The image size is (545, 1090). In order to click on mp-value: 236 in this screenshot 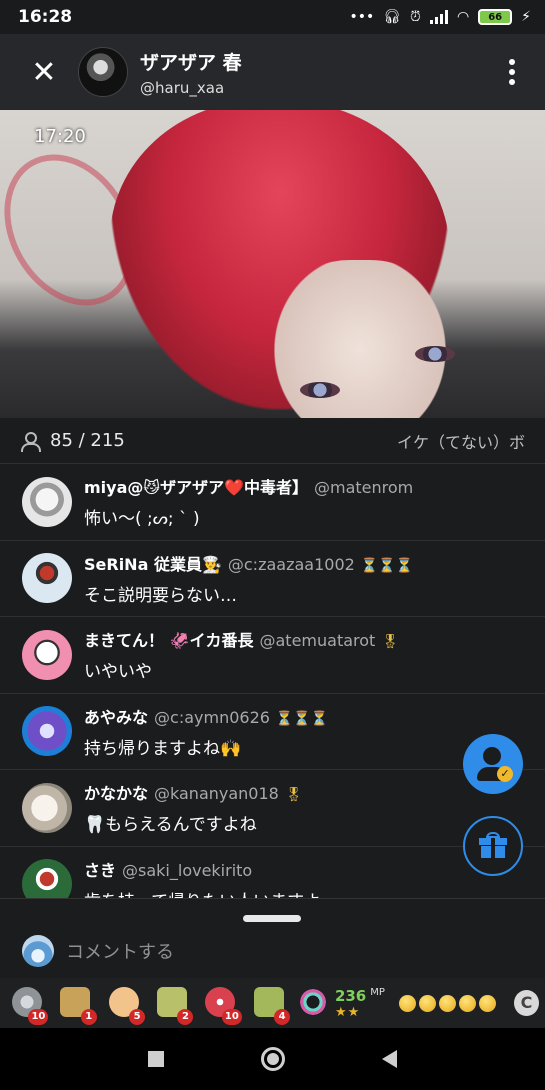, I will do `click(350, 995)`.